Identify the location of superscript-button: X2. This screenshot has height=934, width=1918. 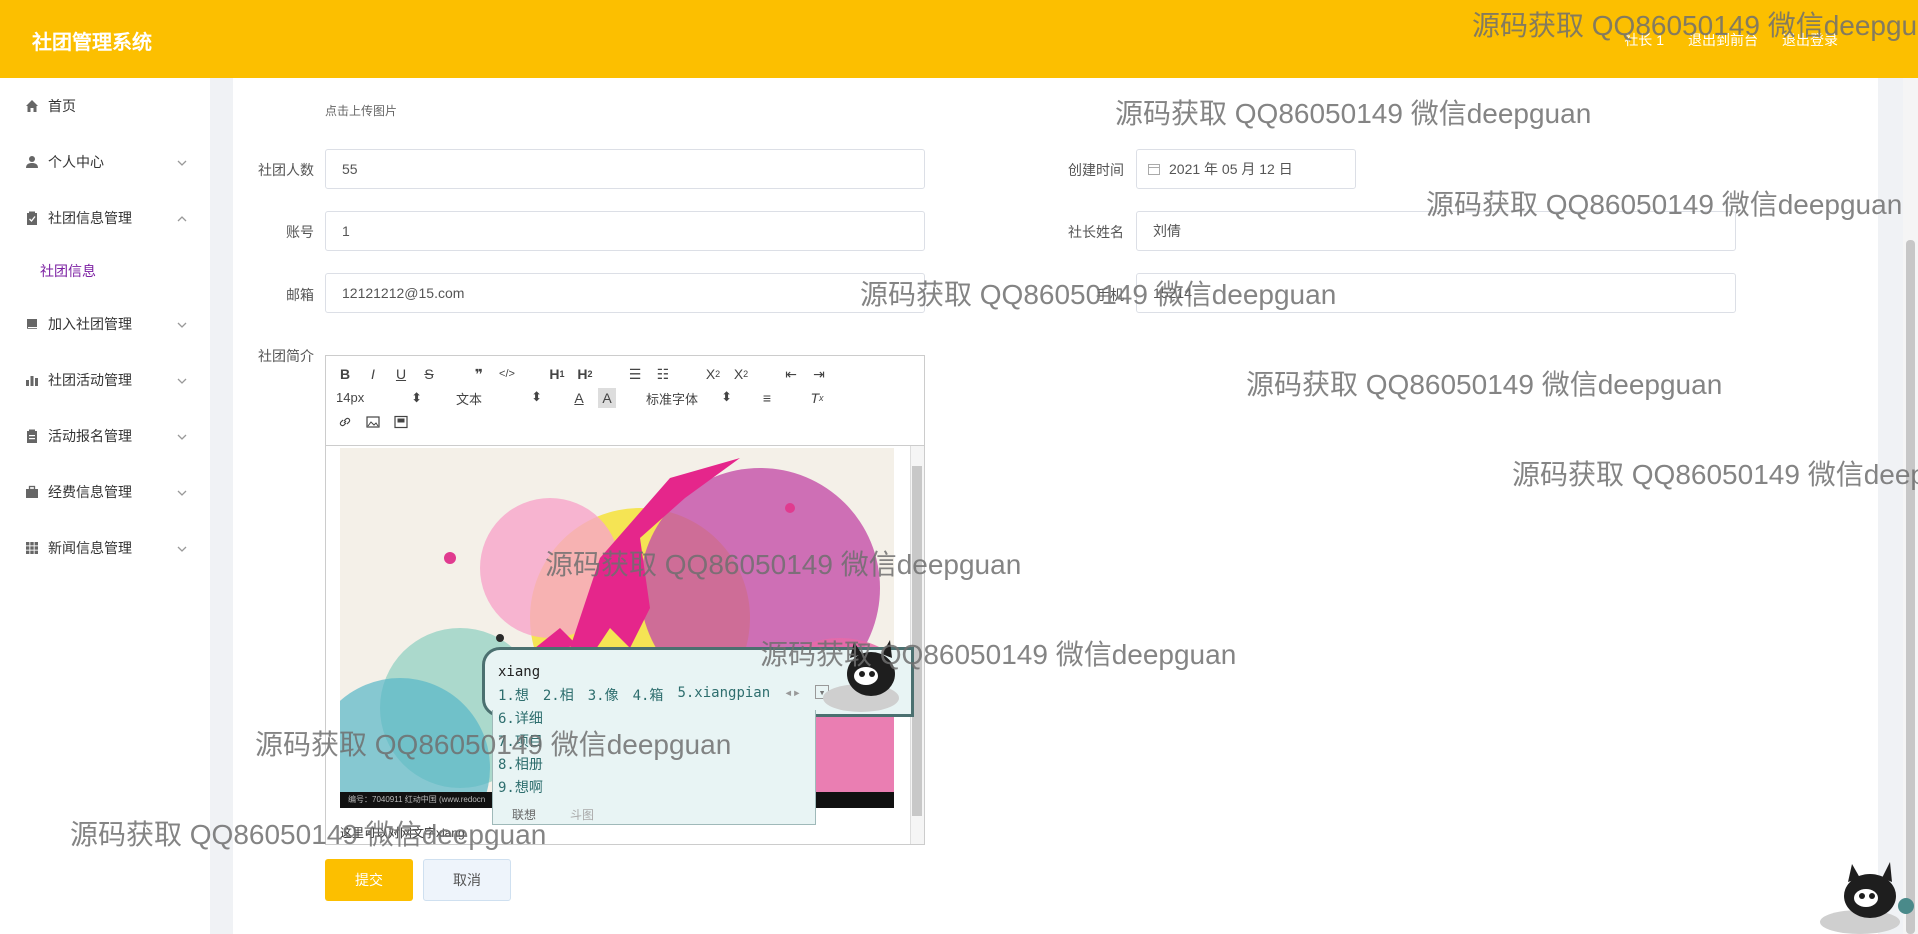
(741, 374).